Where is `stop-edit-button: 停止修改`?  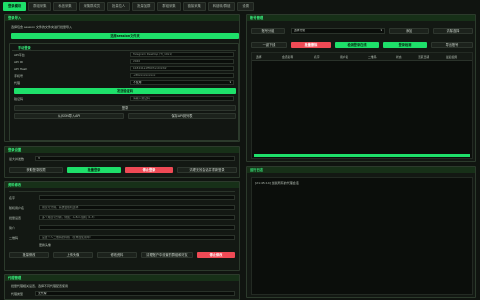 stop-edit-button: 停止修改 is located at coordinates (216, 255).